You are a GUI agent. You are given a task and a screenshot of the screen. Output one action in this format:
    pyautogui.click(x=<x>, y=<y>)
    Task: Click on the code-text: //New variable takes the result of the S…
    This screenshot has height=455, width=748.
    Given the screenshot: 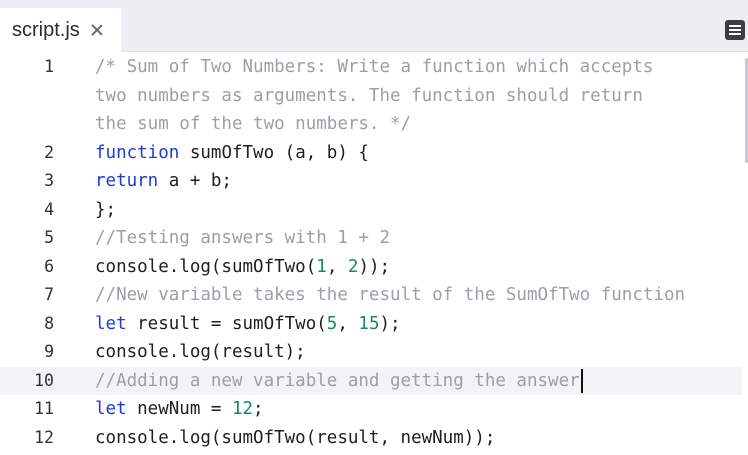 What is the action you would take?
    pyautogui.click(x=390, y=295)
    